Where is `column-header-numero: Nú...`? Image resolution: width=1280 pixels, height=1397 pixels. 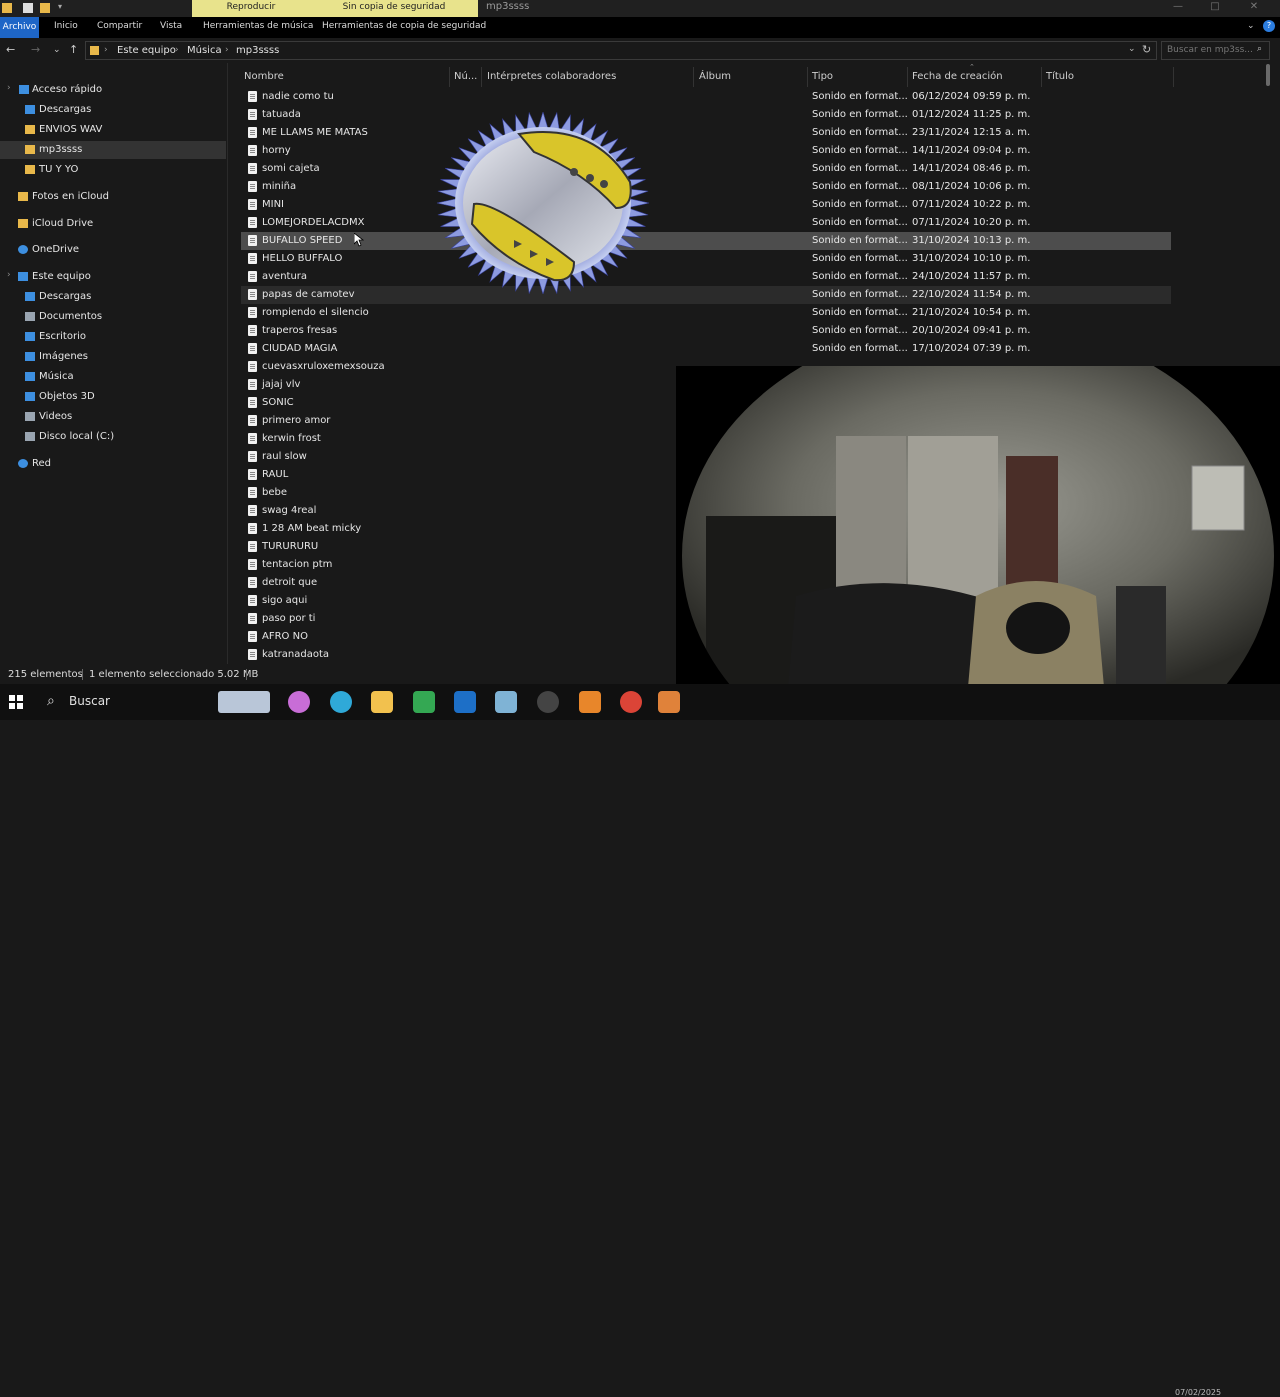 column-header-numero: Nú... is located at coordinates (465, 76).